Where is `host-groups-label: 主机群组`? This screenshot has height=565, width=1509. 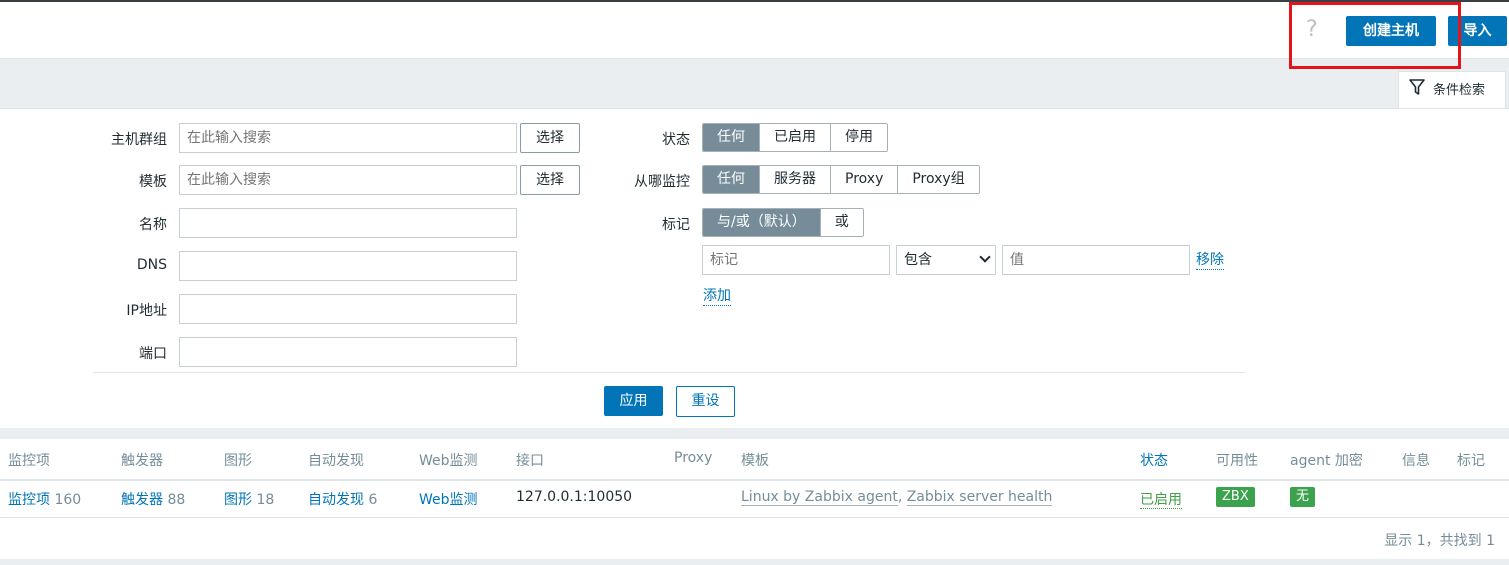
host-groups-label: 主机群组 is located at coordinates (139, 140).